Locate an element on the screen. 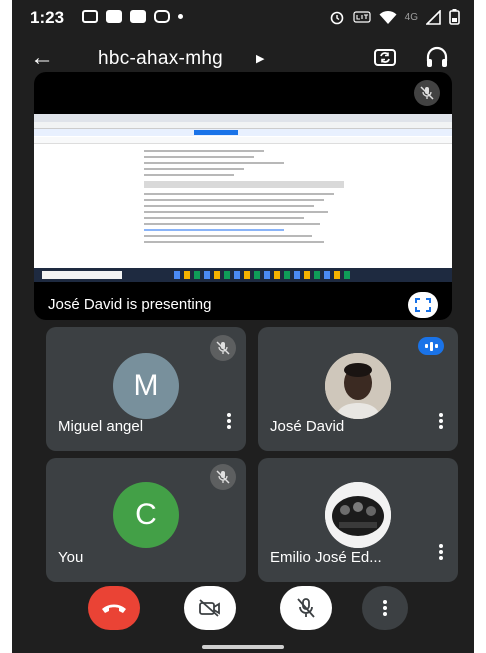 Image resolution: width=486 pixels, height=653 pixels. presenter-mic-off-icon is located at coordinates (427, 93).